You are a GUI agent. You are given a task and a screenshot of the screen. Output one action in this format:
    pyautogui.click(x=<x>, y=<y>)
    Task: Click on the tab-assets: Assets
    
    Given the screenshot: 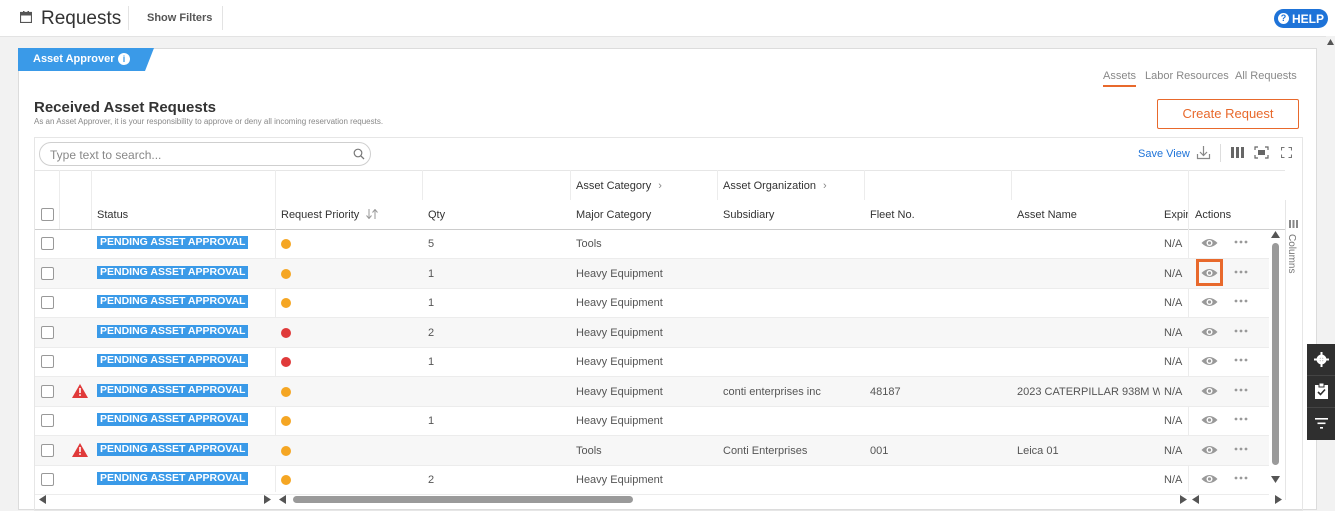 What is the action you would take?
    pyautogui.click(x=1120, y=78)
    